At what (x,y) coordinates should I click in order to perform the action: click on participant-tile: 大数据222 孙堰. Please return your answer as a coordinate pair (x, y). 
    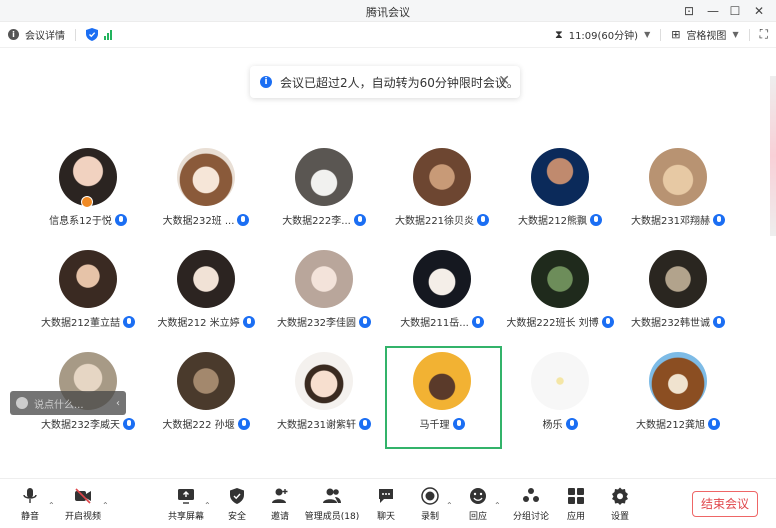
    Looking at the image, I should click on (206, 402).